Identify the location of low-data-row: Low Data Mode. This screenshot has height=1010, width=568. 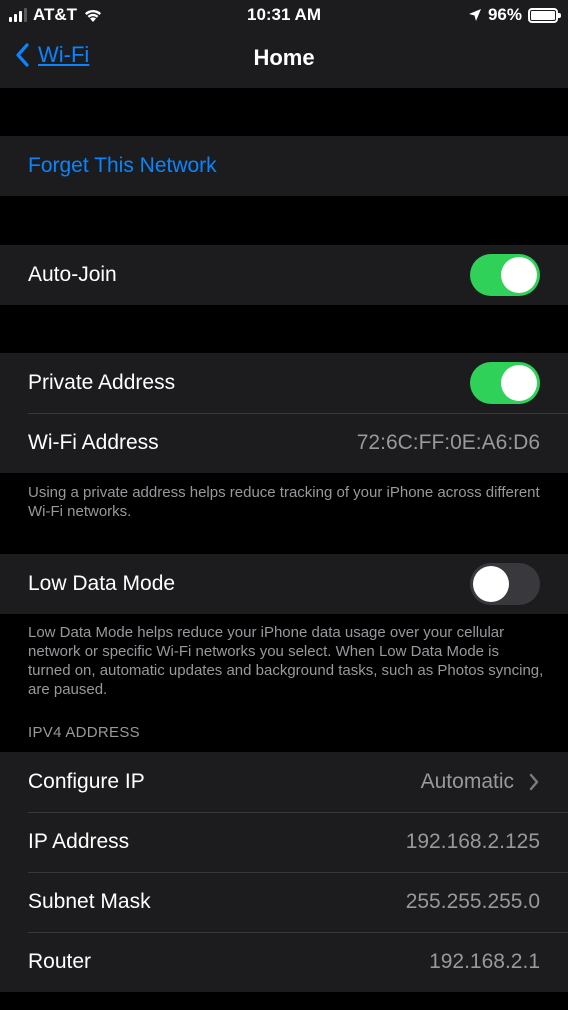
(284, 584).